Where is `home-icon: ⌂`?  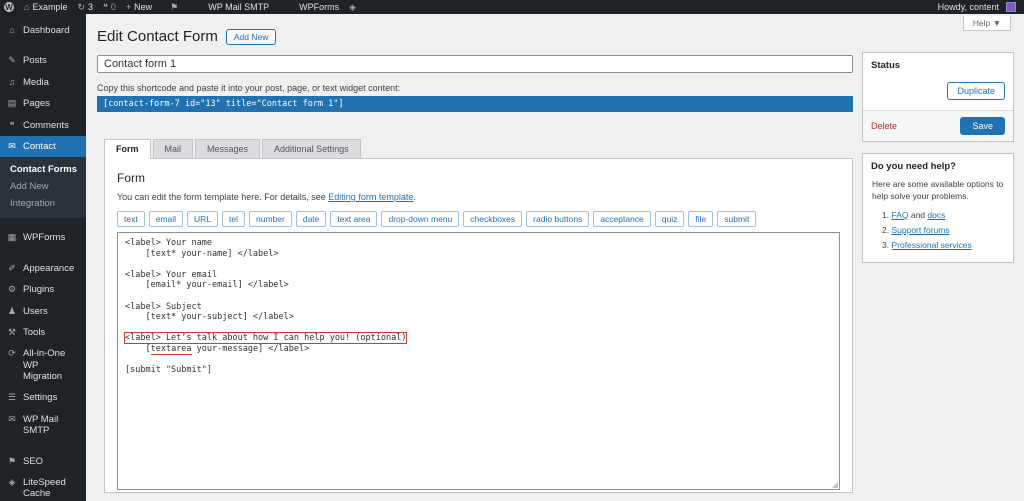 home-icon: ⌂ is located at coordinates (27, 6).